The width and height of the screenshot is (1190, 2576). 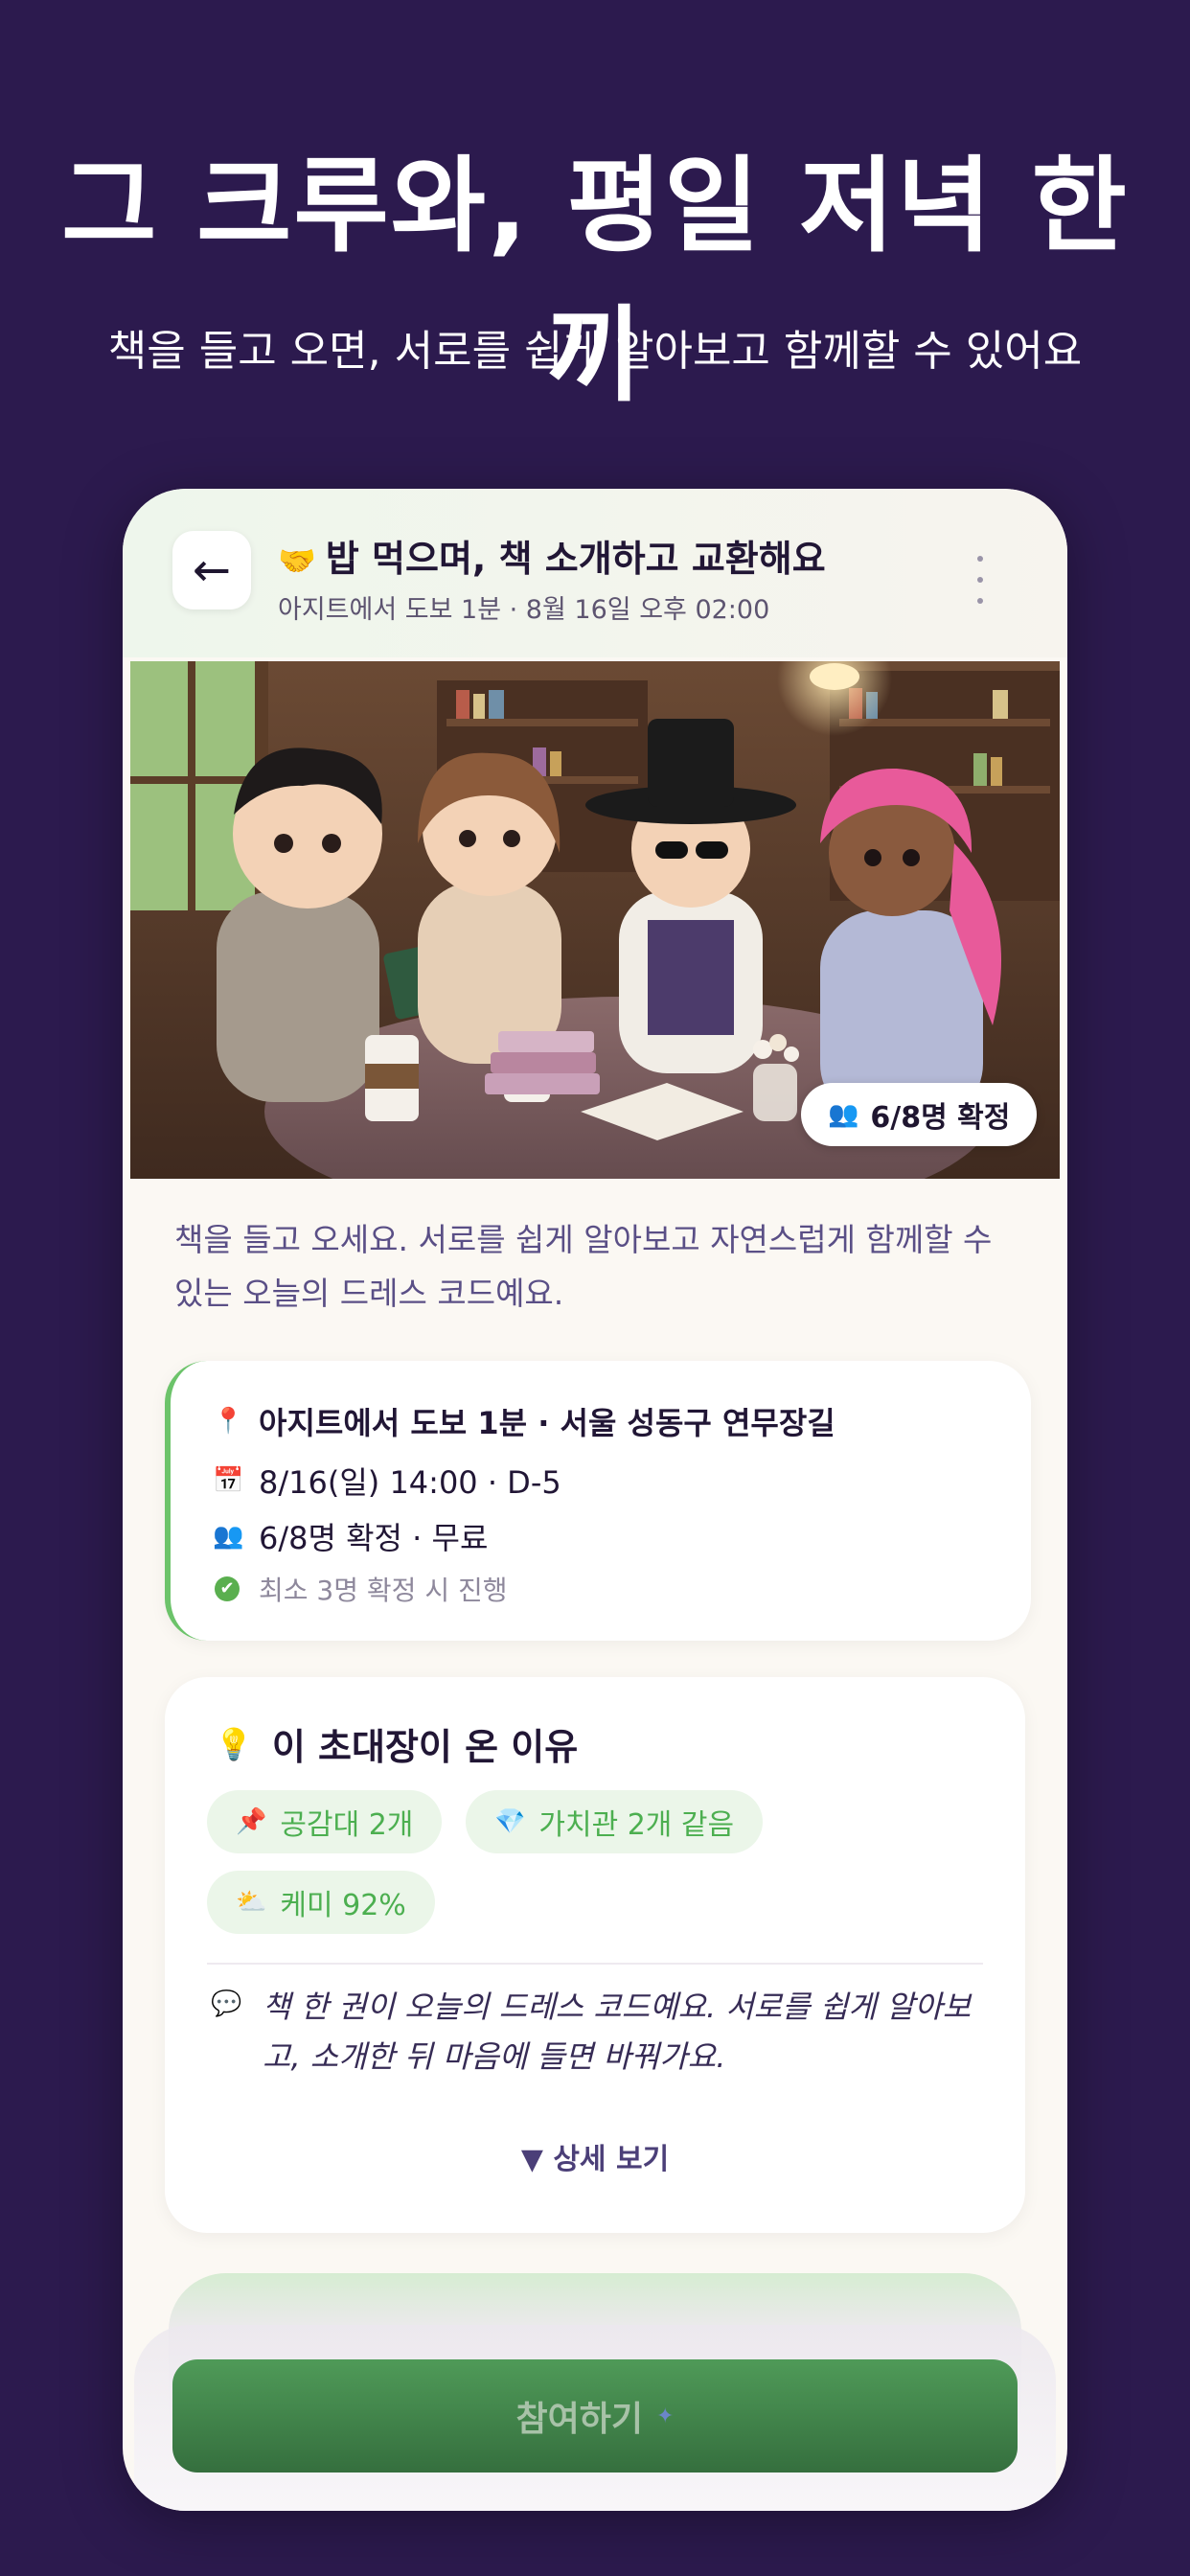 What do you see at coordinates (510, 1821) in the screenshot?
I see `gem-icon: 💎` at bounding box center [510, 1821].